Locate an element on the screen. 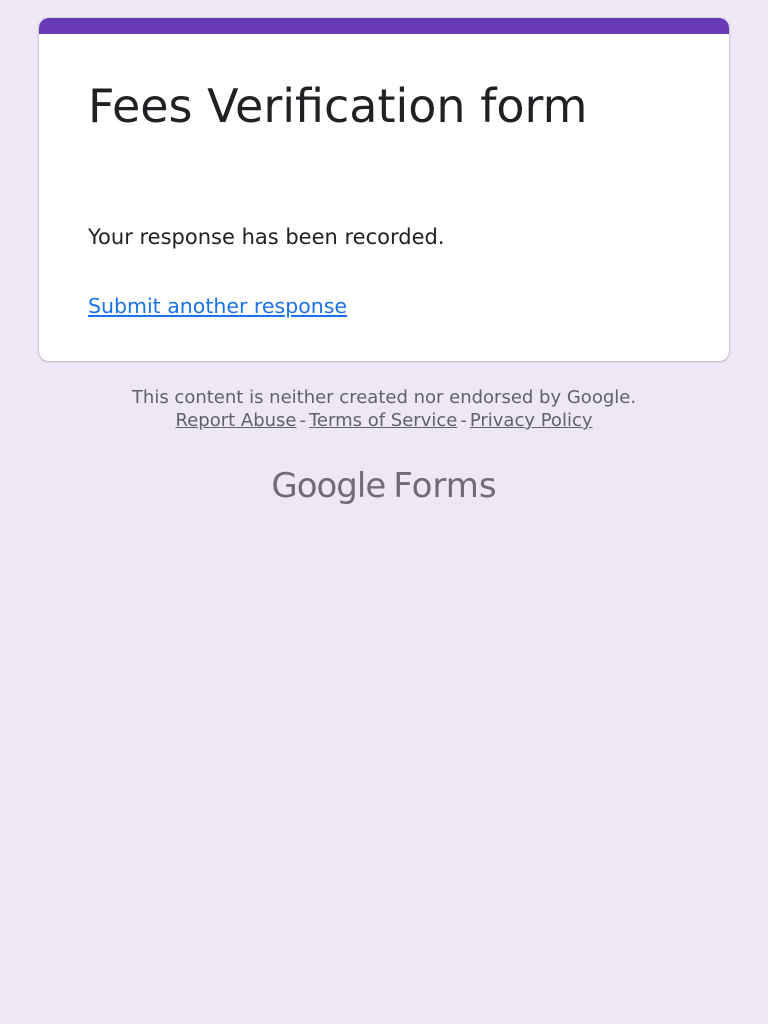 The width and height of the screenshot is (768, 1024). card-accent-bar is located at coordinates (384, 26).